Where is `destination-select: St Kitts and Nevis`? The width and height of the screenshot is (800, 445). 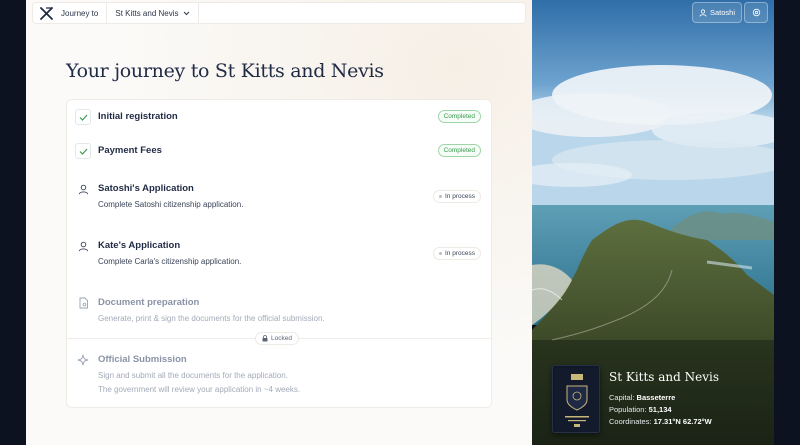 destination-select: St Kitts and Nevis is located at coordinates (152, 13).